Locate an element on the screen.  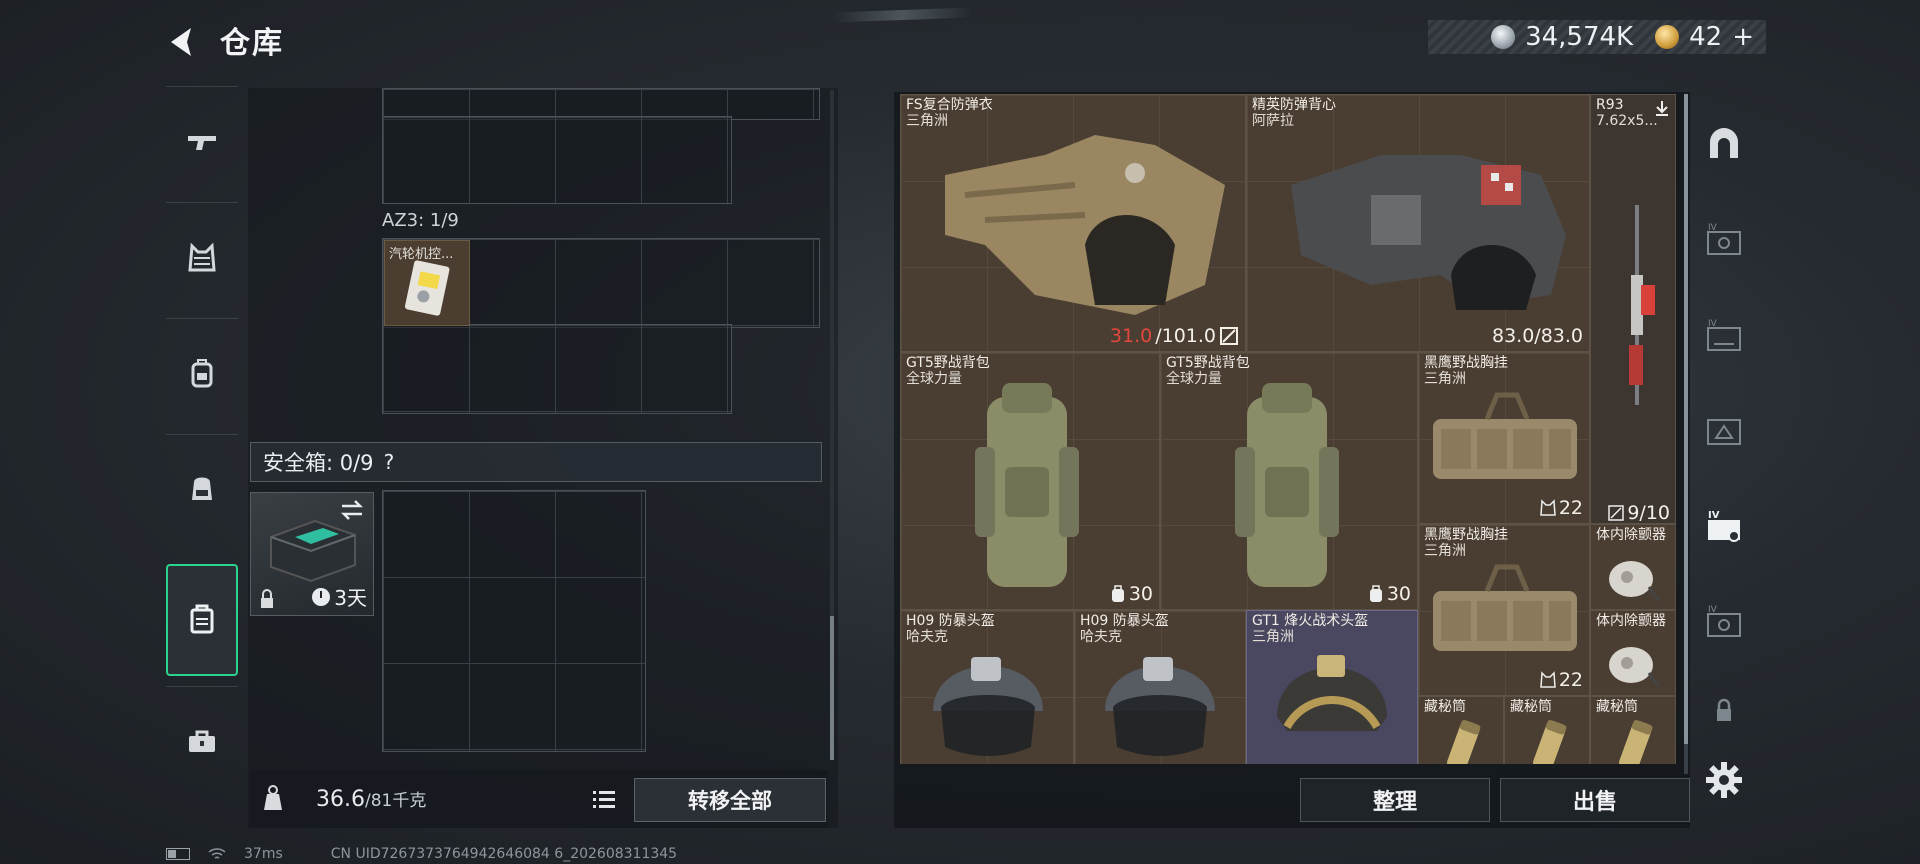
stash-tab-nav: IV IV IV IV is located at coordinates (1724, 432).